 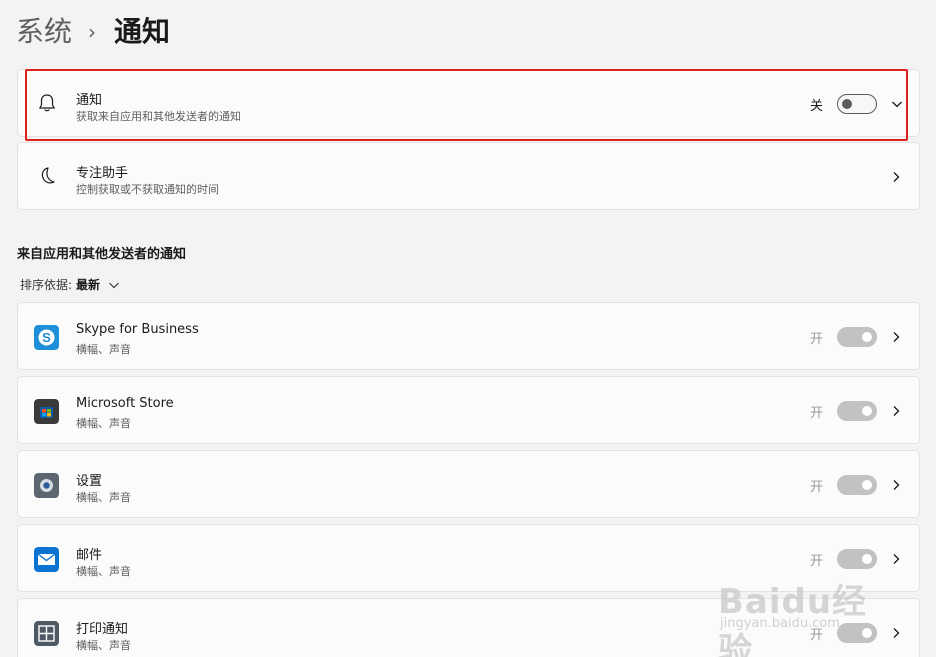 I want to click on sort-dropdown: 排序依据: 最新, so click(x=70, y=284).